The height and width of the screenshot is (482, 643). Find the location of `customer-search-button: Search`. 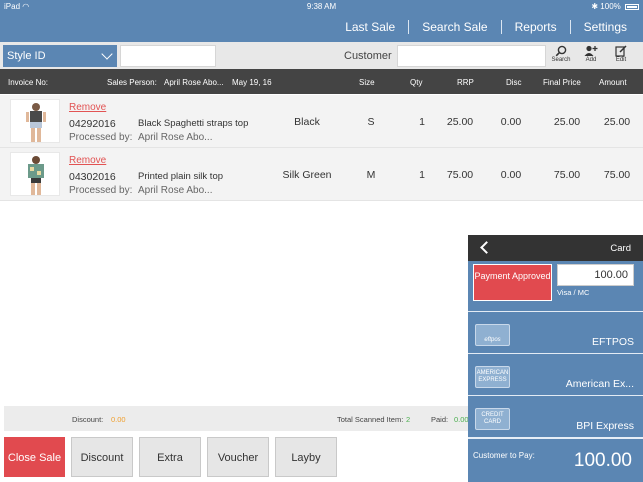

customer-search-button: Search is located at coordinates (561, 57).